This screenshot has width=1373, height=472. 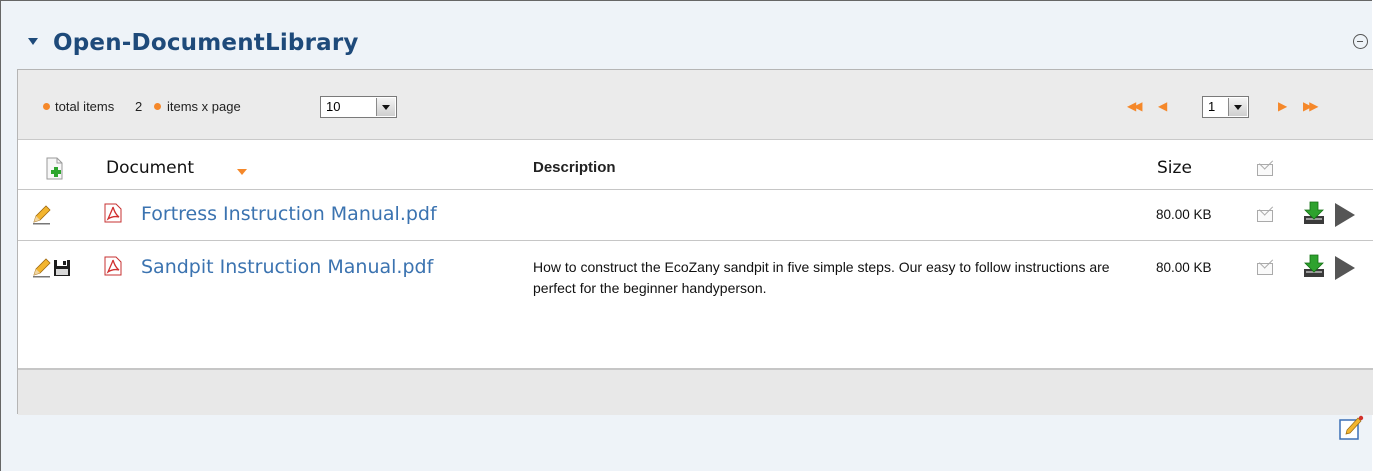 What do you see at coordinates (1162, 106) in the screenshot?
I see `prev-page-icon: ◀` at bounding box center [1162, 106].